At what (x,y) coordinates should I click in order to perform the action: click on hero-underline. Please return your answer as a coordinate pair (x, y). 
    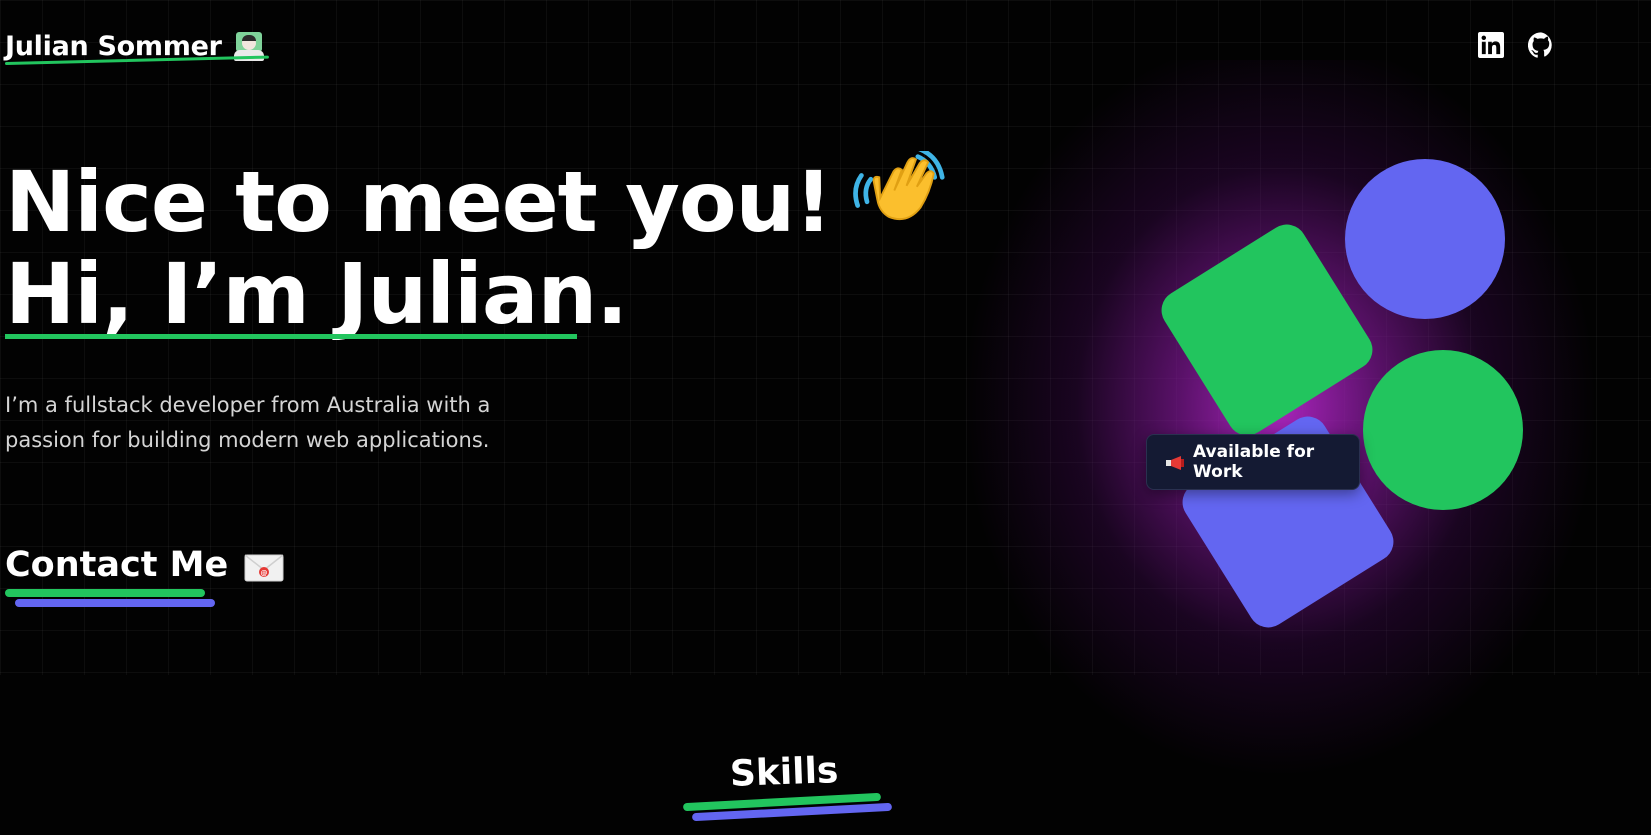
    Looking at the image, I should click on (291, 336).